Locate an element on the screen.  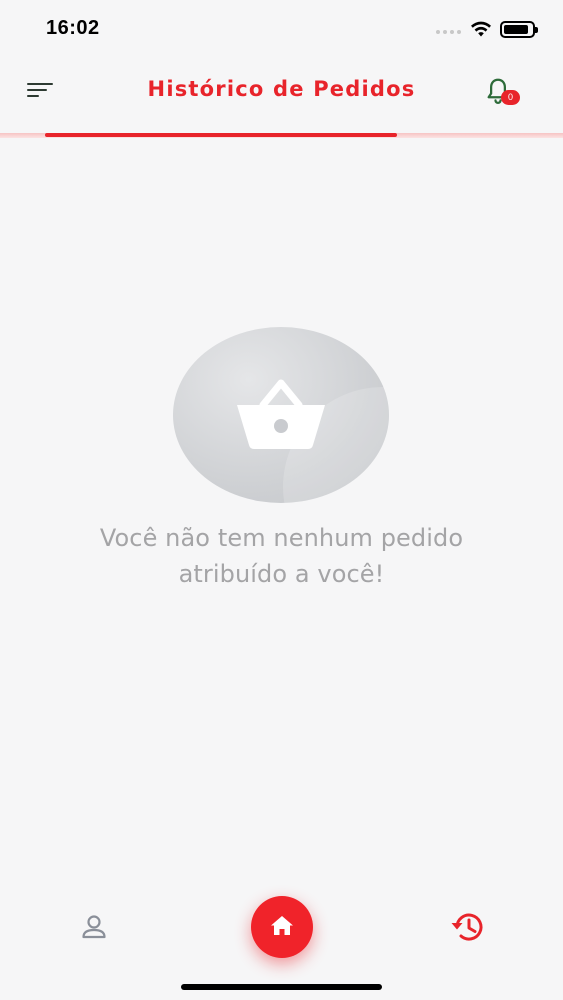
home-icon is located at coordinates (282, 925).